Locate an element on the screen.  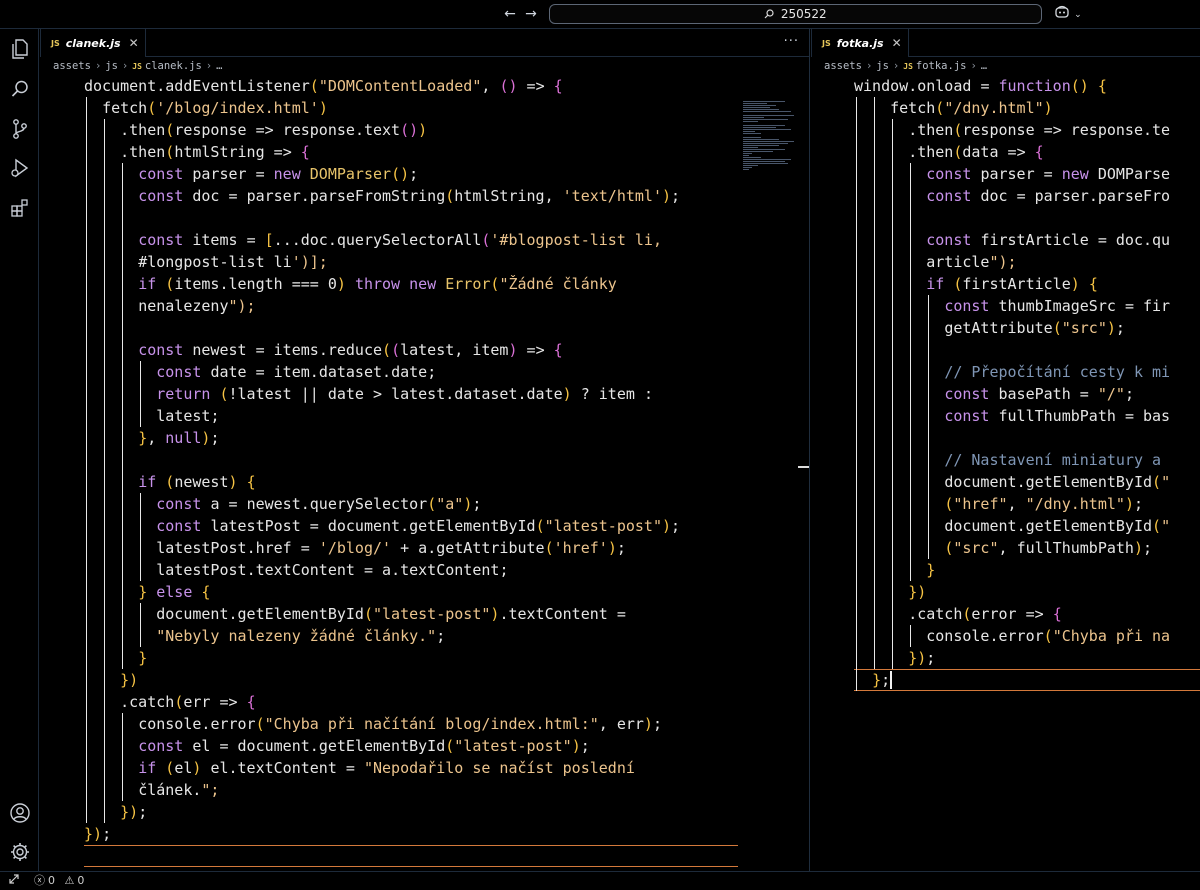
command-center-search: 250522 is located at coordinates (795, 14).